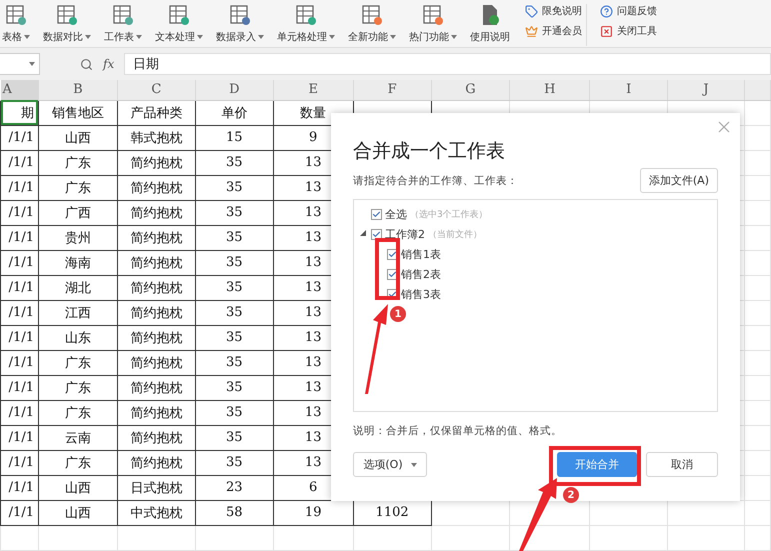  What do you see at coordinates (19, 112) in the screenshot?
I see `table-cell: 期` at bounding box center [19, 112].